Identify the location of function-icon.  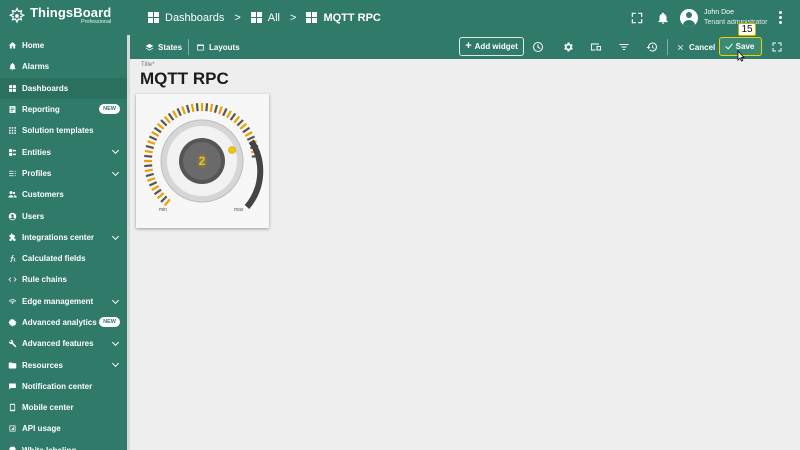
(12, 258).